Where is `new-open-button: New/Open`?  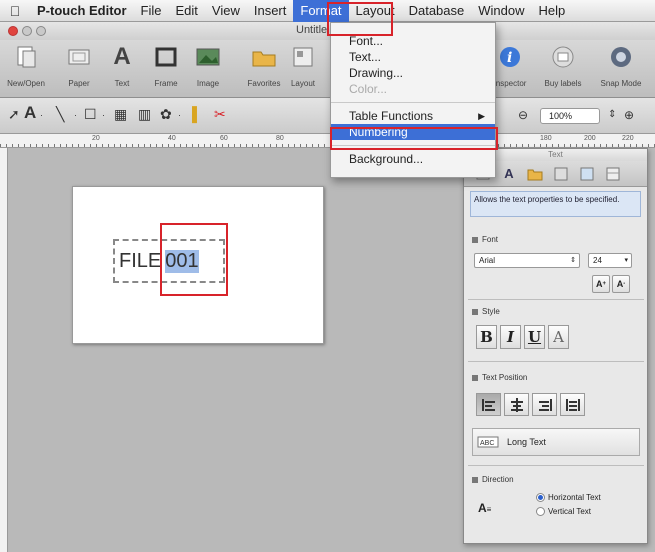
new-open-button: New/Open is located at coordinates (26, 66).